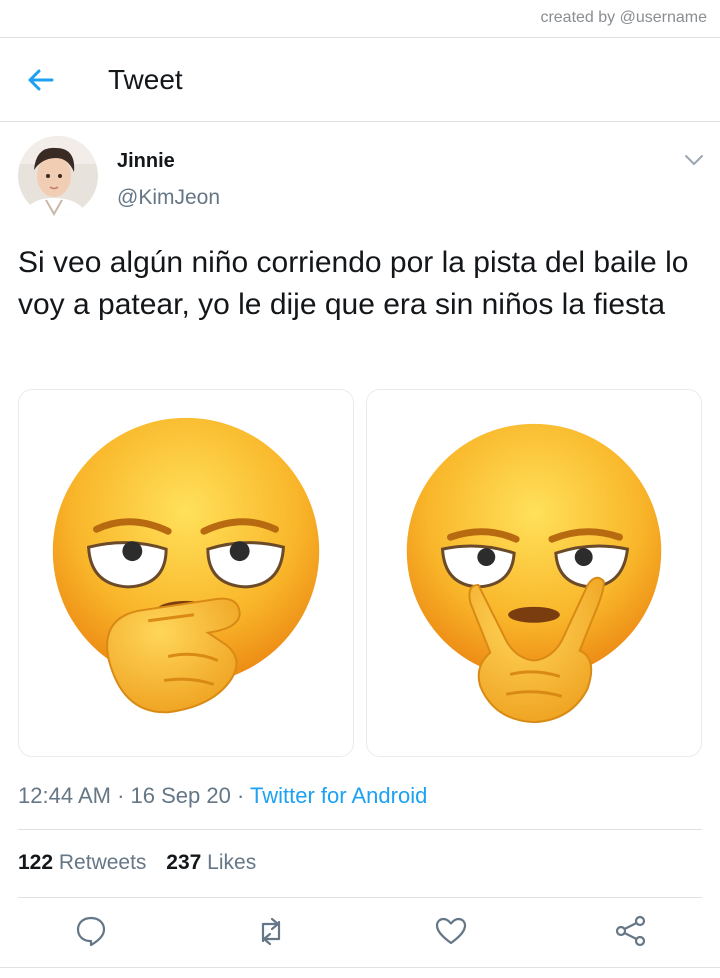  What do you see at coordinates (631, 931) in the screenshot?
I see `share-icon` at bounding box center [631, 931].